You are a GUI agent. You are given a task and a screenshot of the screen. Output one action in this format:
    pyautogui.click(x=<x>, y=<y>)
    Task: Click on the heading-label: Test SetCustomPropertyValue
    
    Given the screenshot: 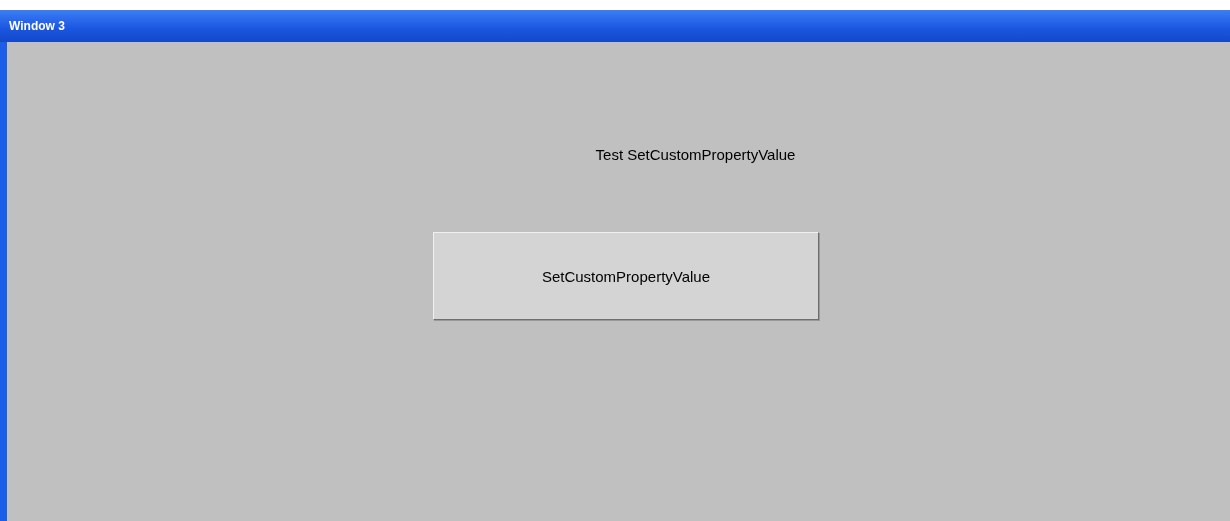 What is the action you would take?
    pyautogui.click(x=695, y=154)
    